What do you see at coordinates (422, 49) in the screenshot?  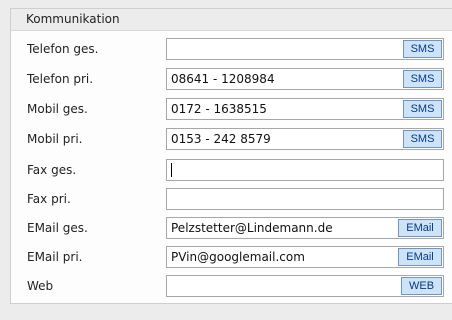 I see `telefon-ges-sms-button: SMS` at bounding box center [422, 49].